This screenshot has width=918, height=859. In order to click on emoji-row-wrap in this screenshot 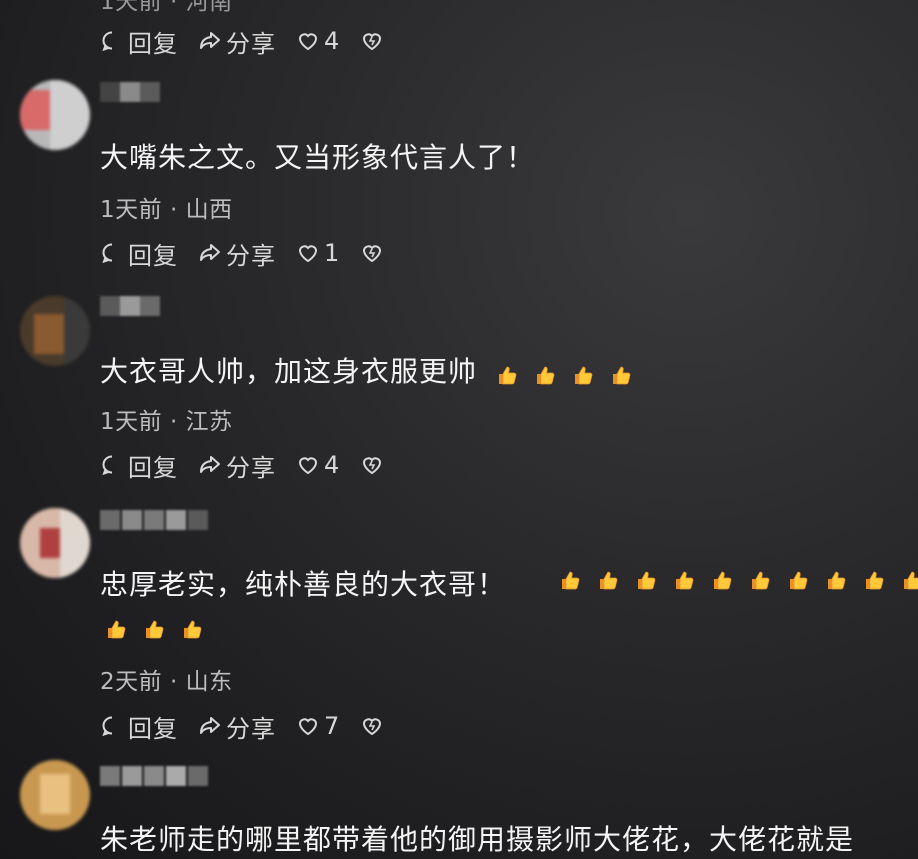, I will do `click(161, 629)`.